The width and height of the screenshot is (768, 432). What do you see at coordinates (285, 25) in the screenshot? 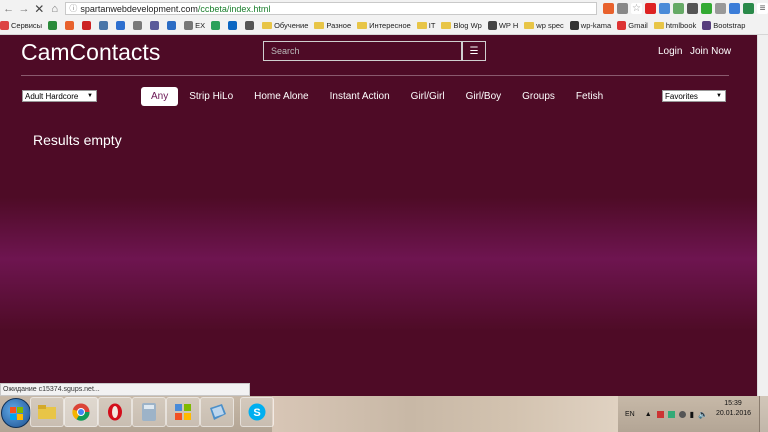
I see `bookmark-item: Обучение` at bounding box center [285, 25].